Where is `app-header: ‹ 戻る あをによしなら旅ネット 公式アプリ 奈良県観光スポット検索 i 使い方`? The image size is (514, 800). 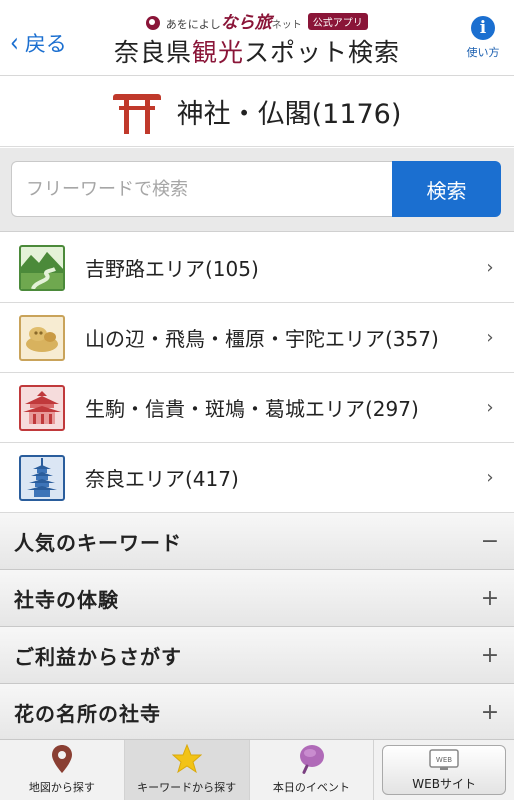
app-header: ‹ 戻る あをによしなら旅ネット 公式アプリ 奈良県観光スポット検索 i 使い方 is located at coordinates (257, 38).